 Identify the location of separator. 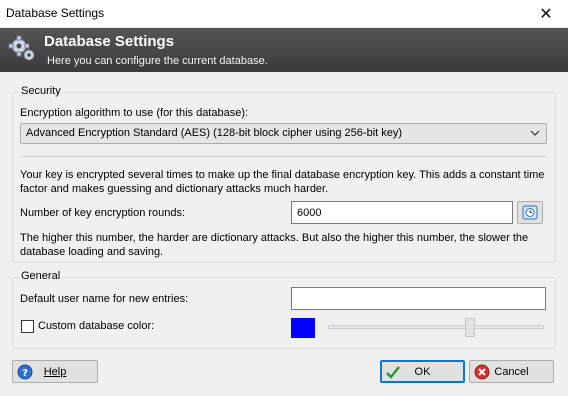
(283, 156).